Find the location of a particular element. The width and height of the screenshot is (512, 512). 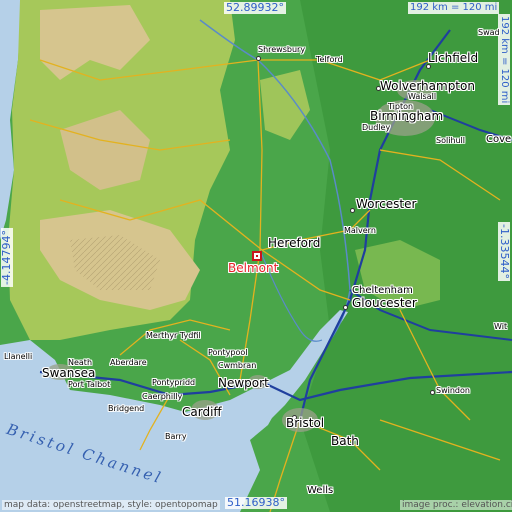

highlighted-place-label: Belmont is located at coordinates (253, 268).